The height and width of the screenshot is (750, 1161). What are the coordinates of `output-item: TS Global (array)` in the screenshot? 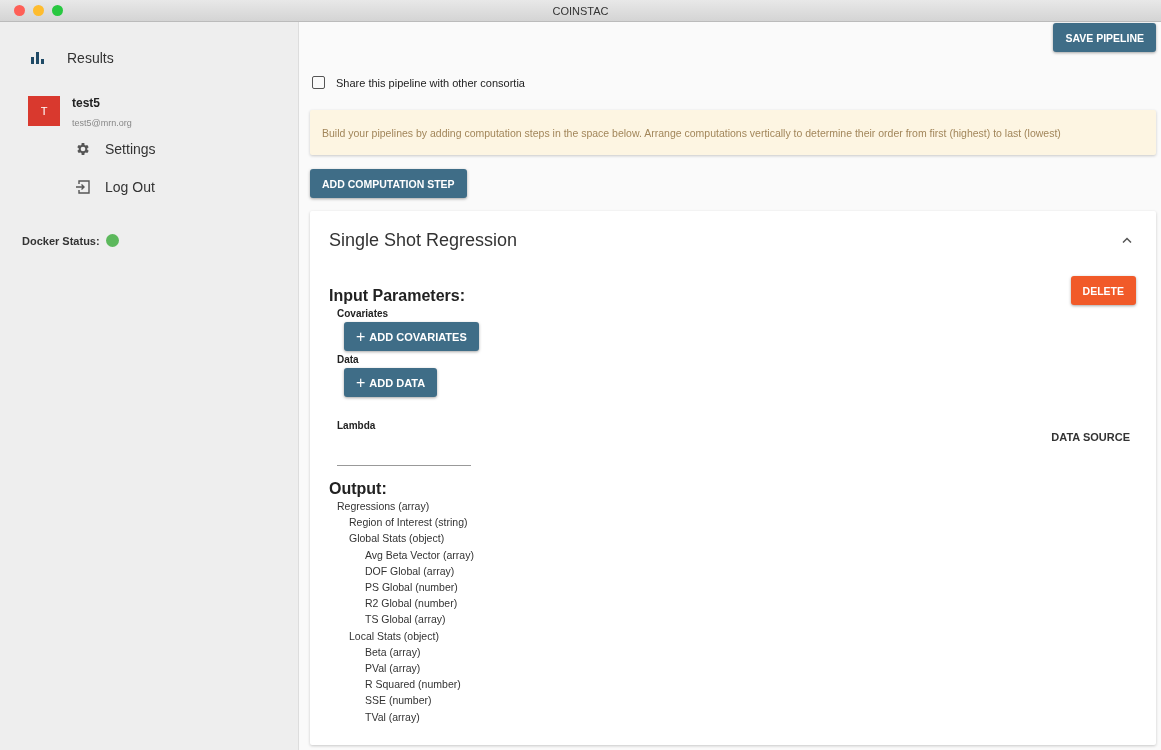 It's located at (406, 620).